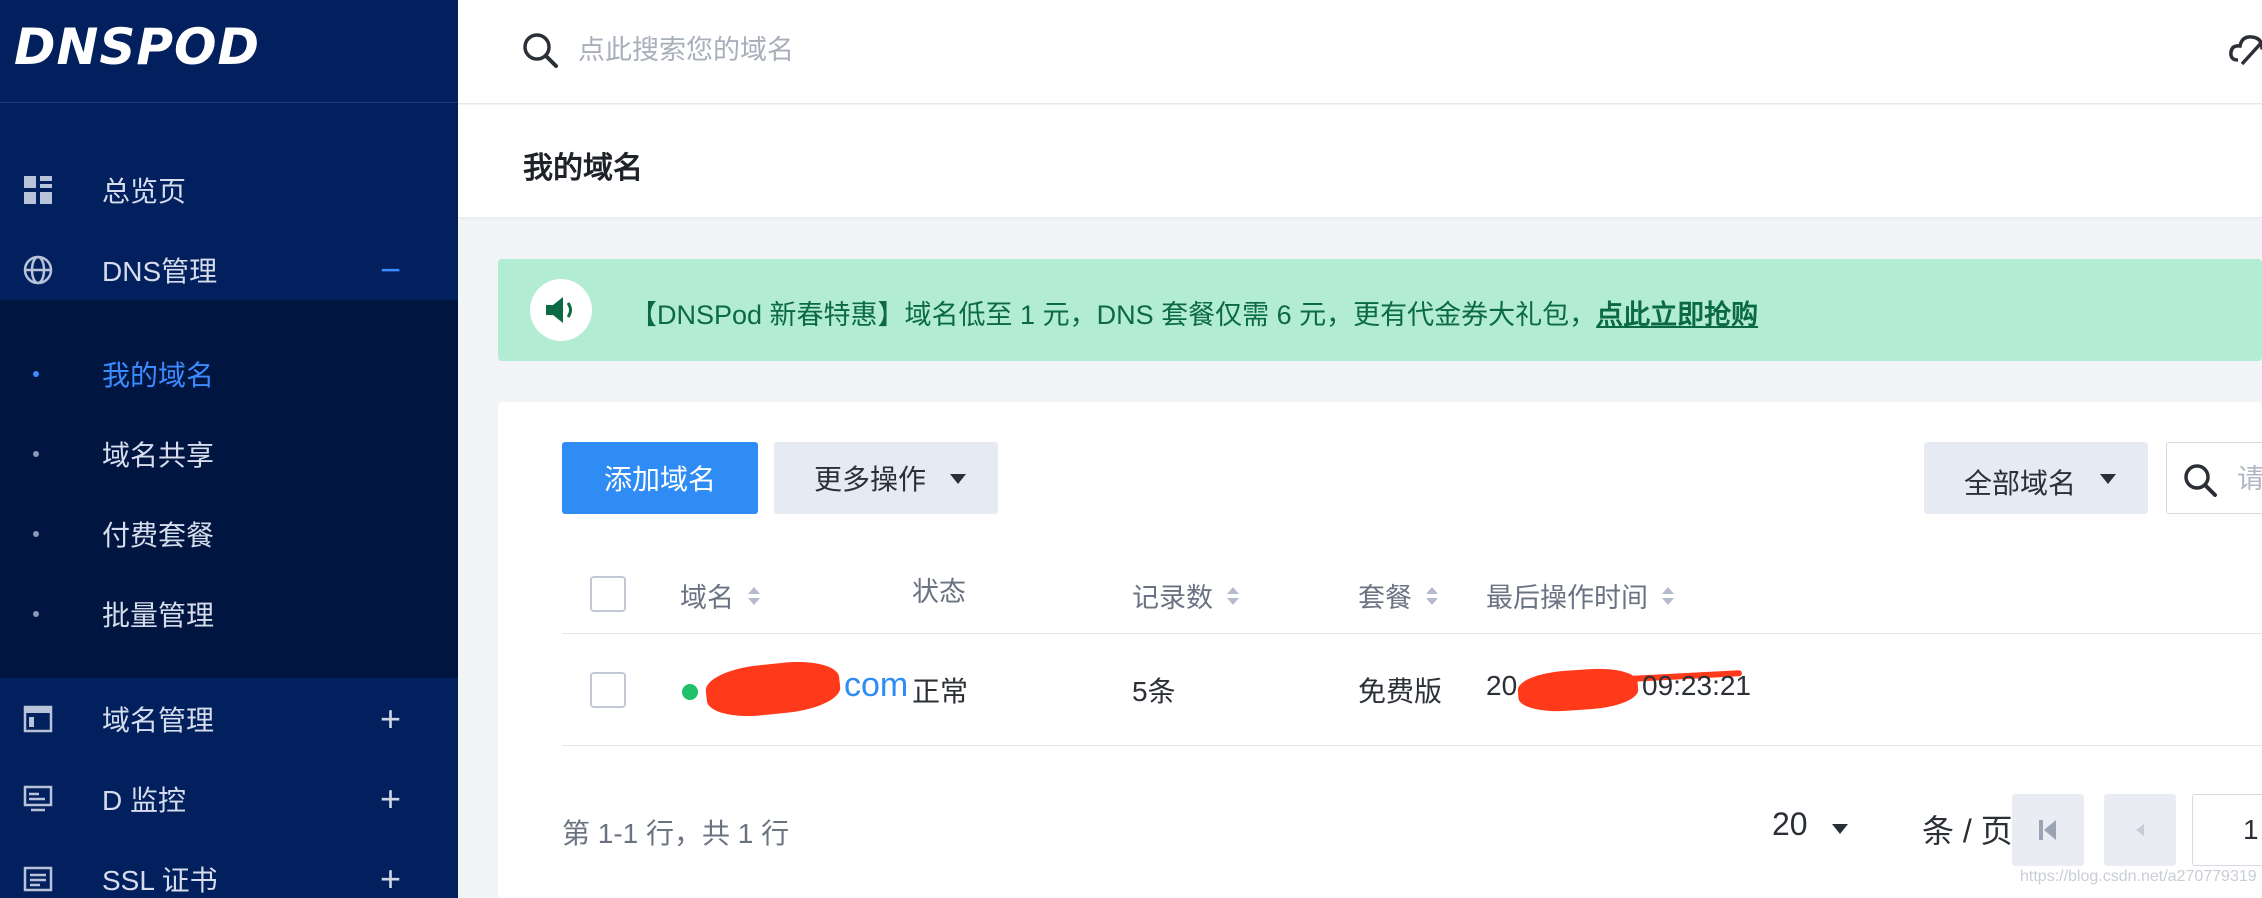 This screenshot has height=898, width=2262. I want to click on column-status: 状态, so click(939, 589).